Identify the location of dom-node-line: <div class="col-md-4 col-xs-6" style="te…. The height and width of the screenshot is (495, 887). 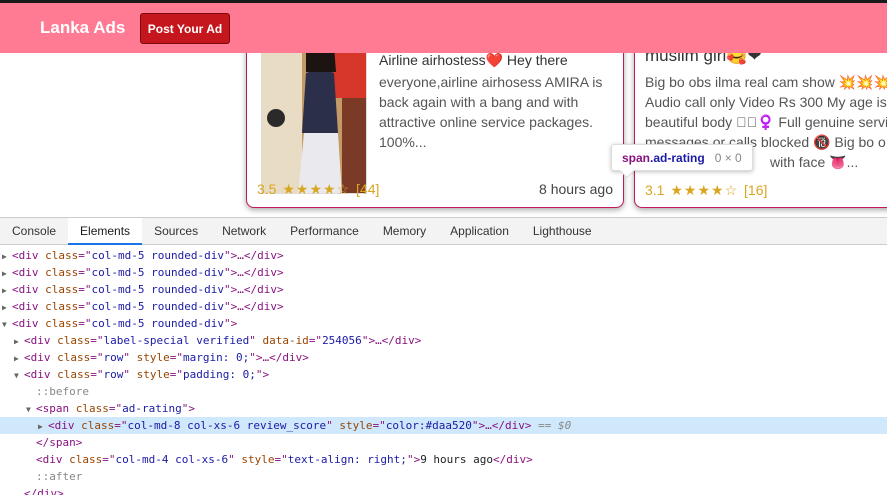
(443, 459).